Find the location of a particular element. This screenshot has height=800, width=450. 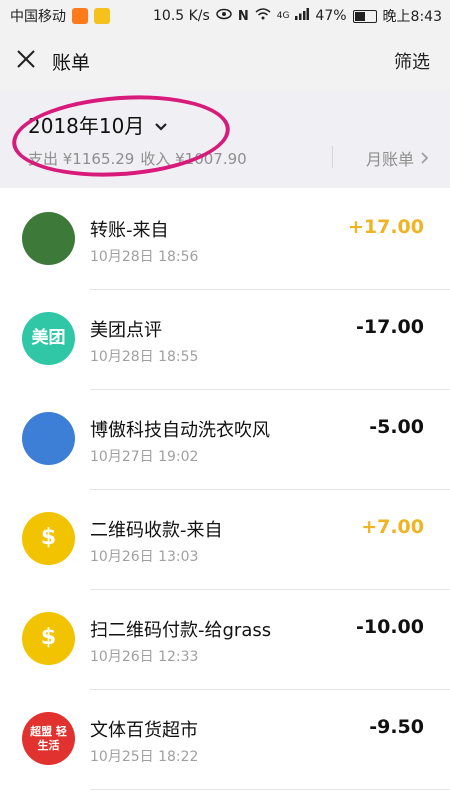

signal-icon is located at coordinates (302, 16).